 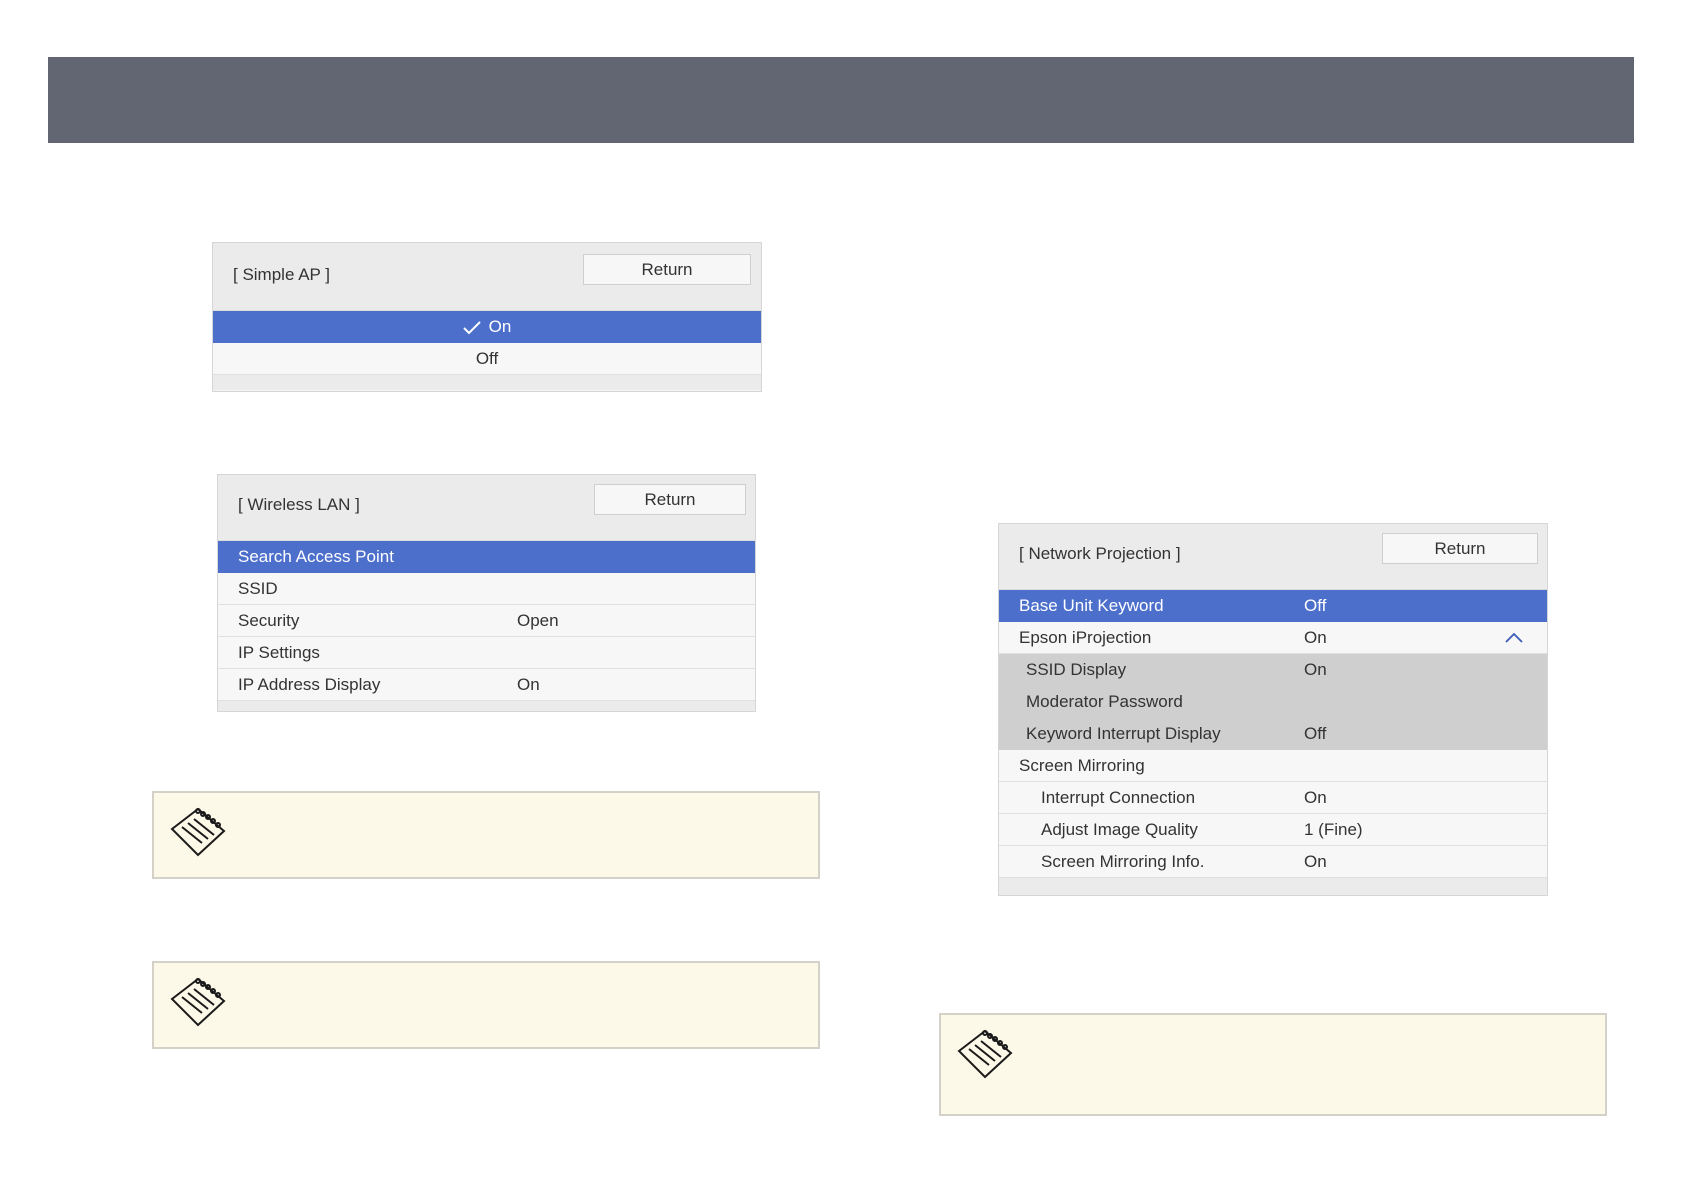 I want to click on menu-row-ssid-display: SSID Display On, so click(x=1273, y=670).